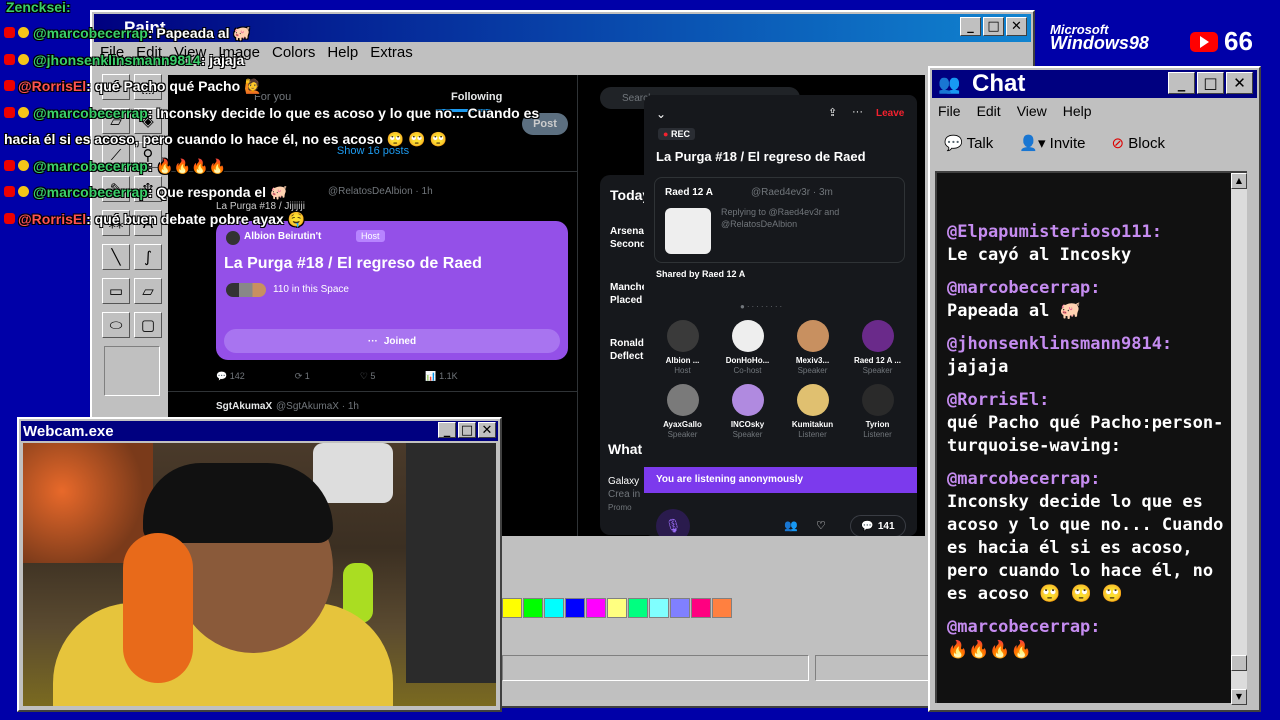 The width and height of the screenshot is (1280, 720). I want to click on menu-file: File, so click(949, 111).